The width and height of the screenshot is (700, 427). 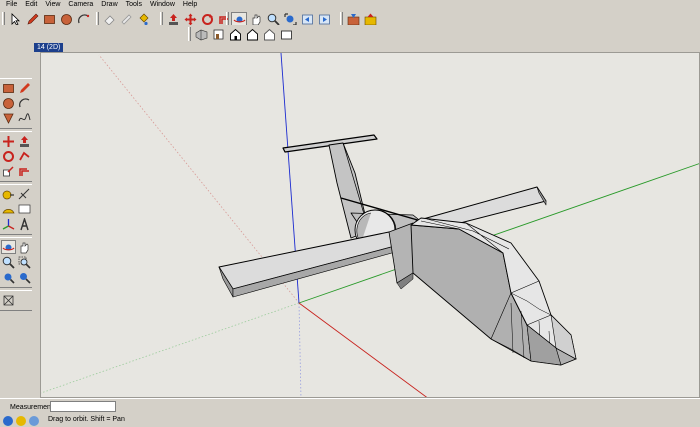 I want to click on left-toolbar-group-camera, so click(x=16, y=262).